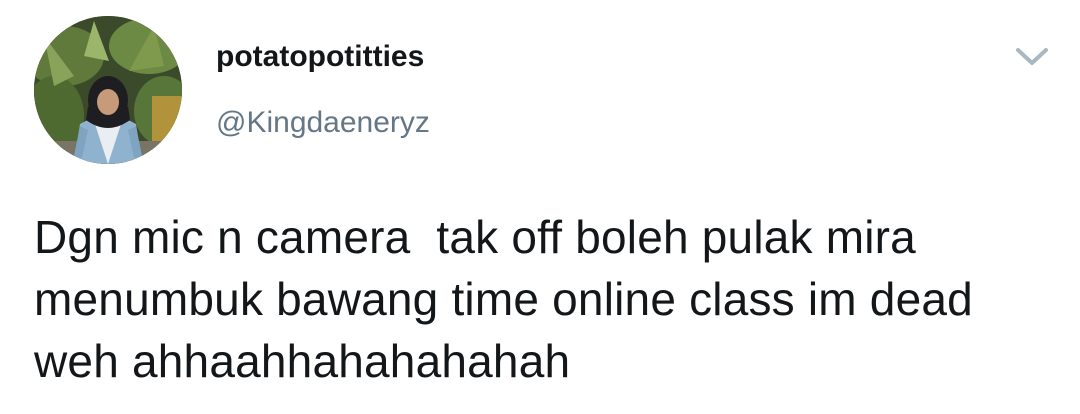 Image resolution: width=1080 pixels, height=414 pixels. Describe the element at coordinates (320, 57) in the screenshot. I see `display-name: potatopotitties` at that location.